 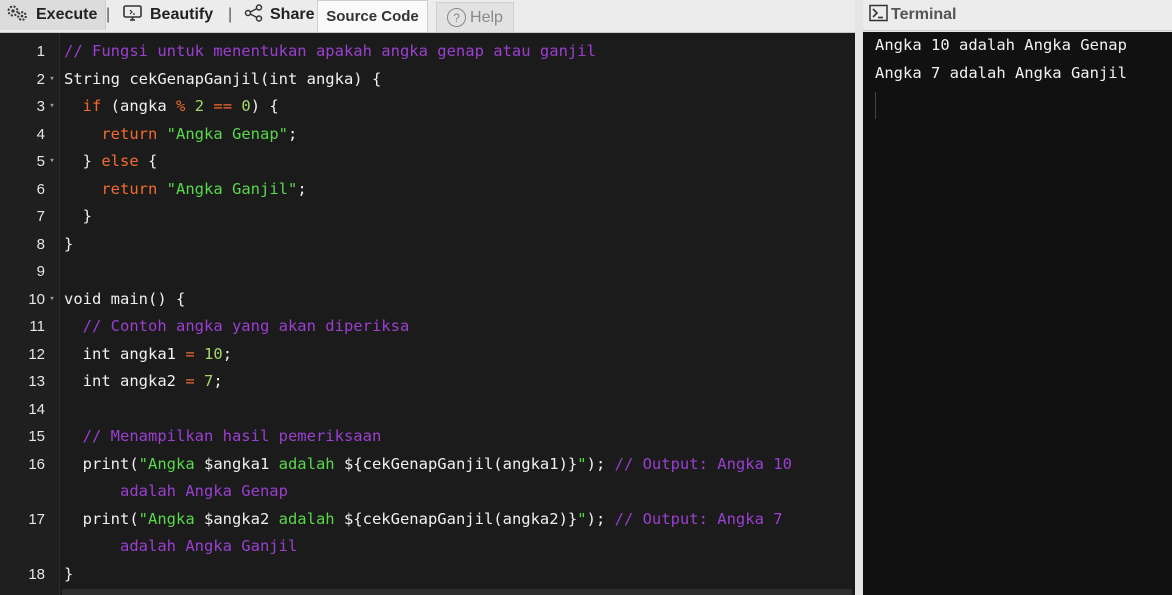 I want to click on line-number: 1, so click(x=40, y=51).